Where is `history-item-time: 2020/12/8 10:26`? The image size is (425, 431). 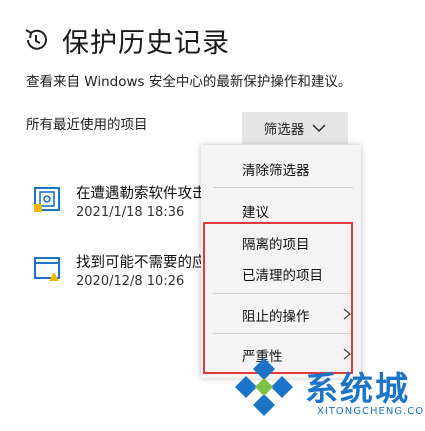
history-item-time: 2020/12/8 10:26 is located at coordinates (130, 281).